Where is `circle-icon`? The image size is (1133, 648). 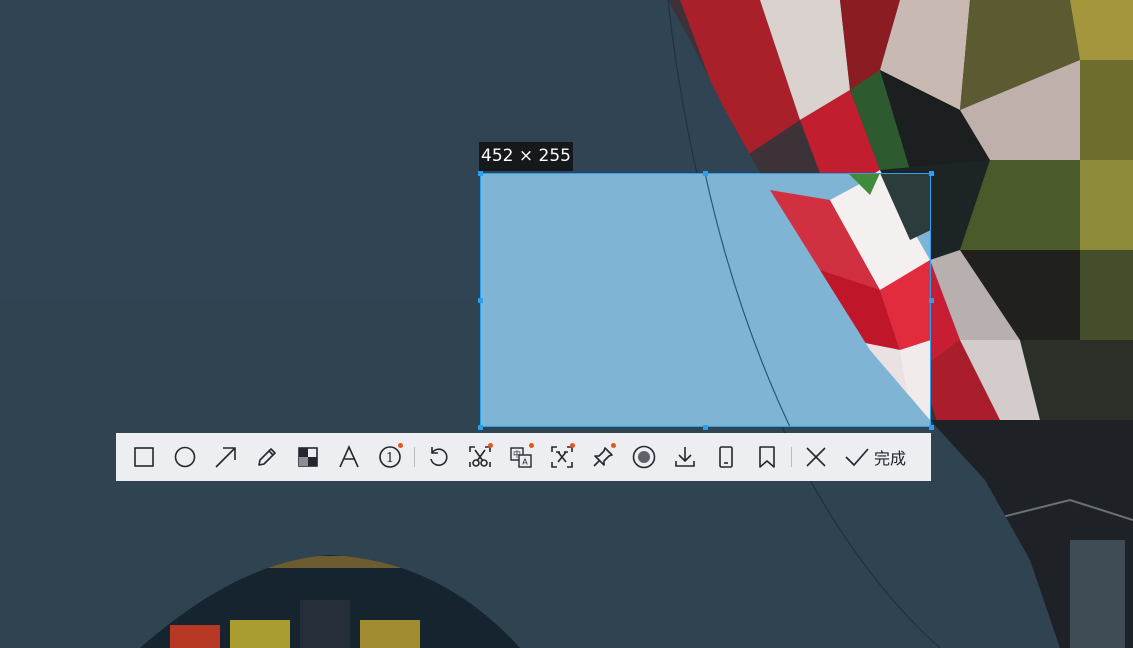 circle-icon is located at coordinates (184, 457).